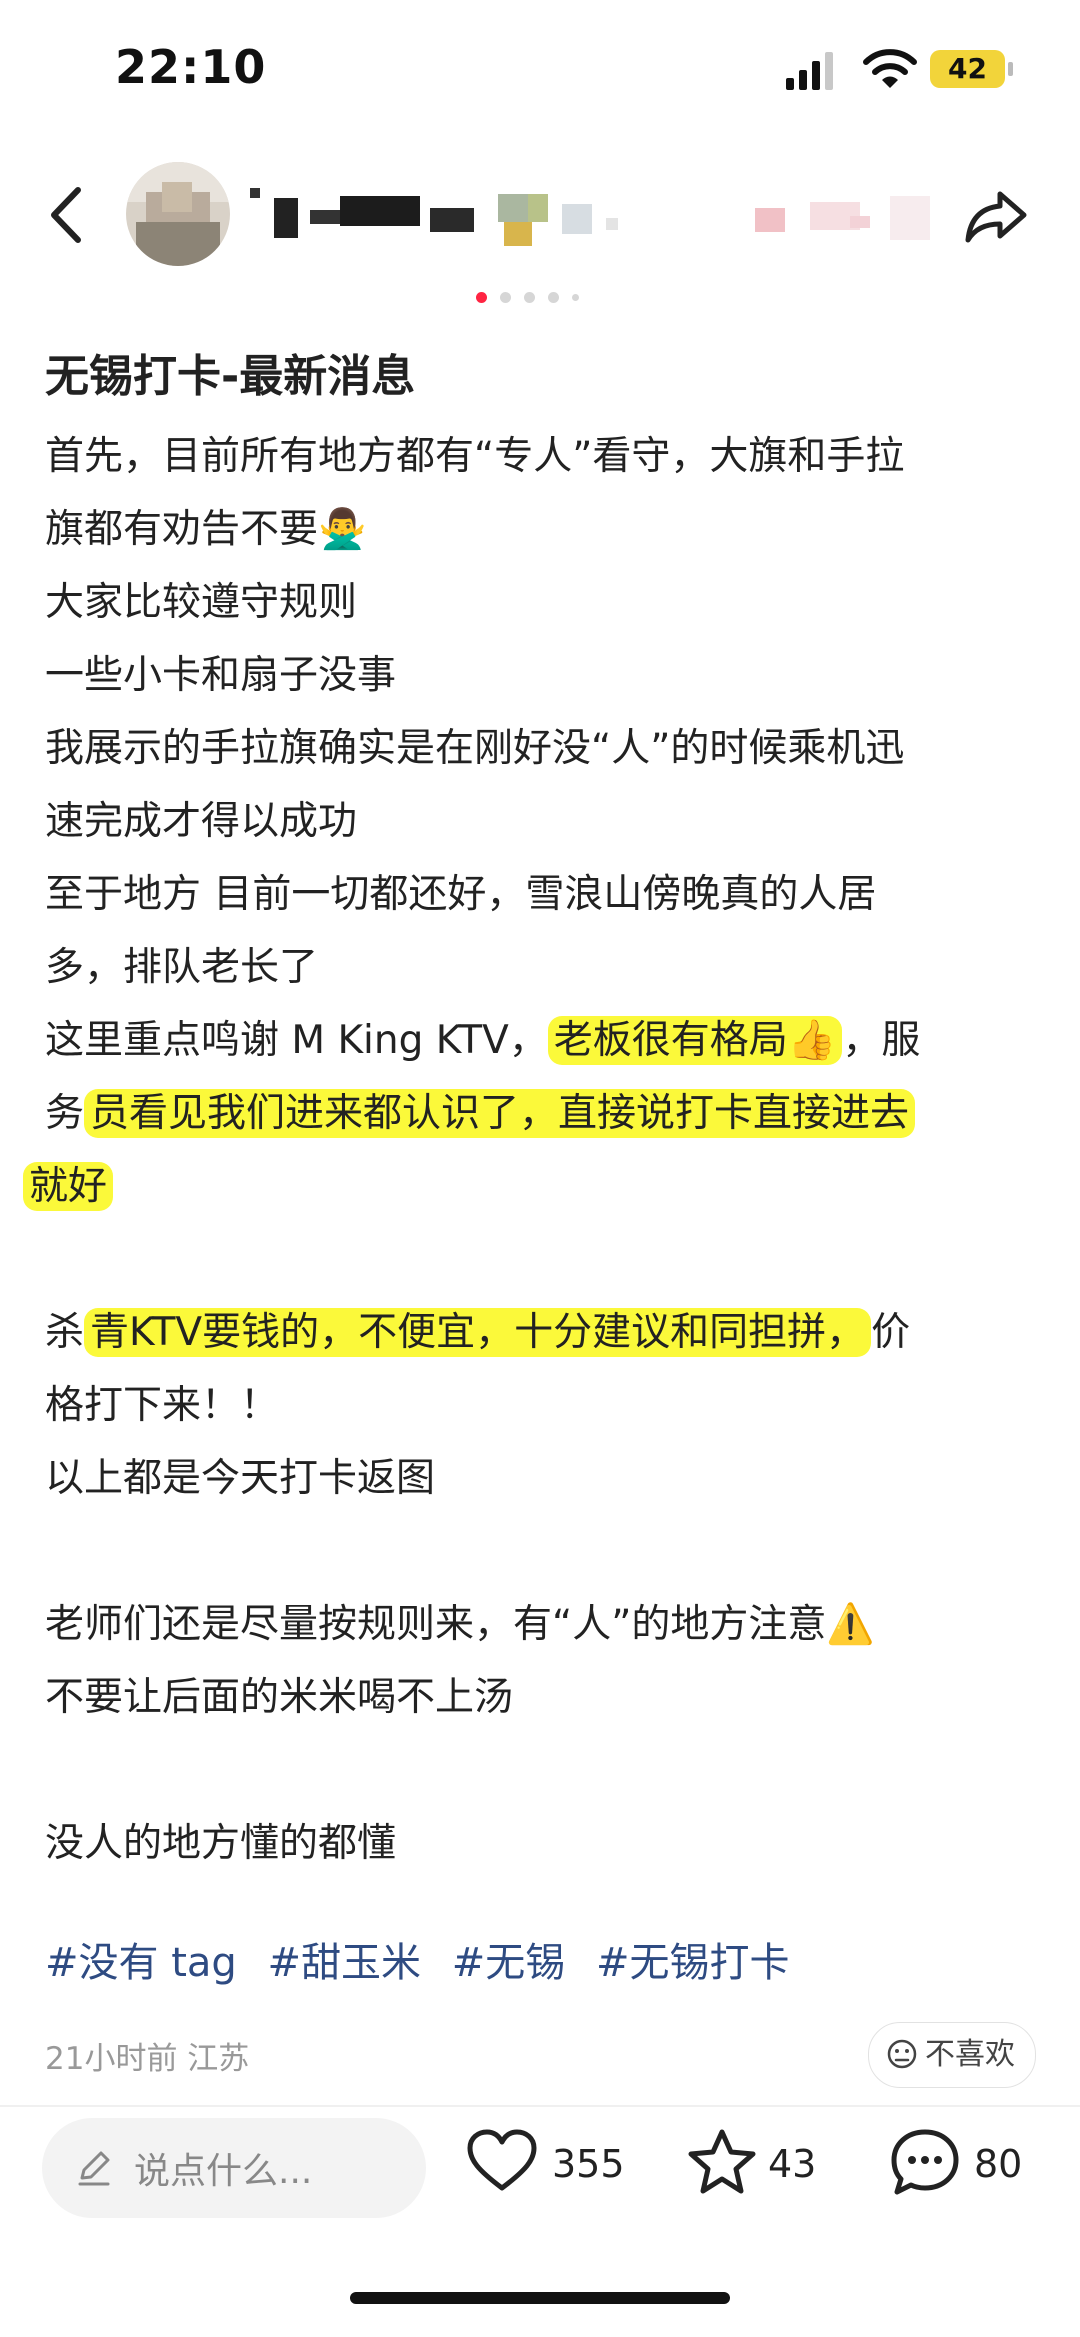  I want to click on hashtag-list: #没有 tag #甜玉米 #无锡 #无锡打卡, so click(426, 1959).